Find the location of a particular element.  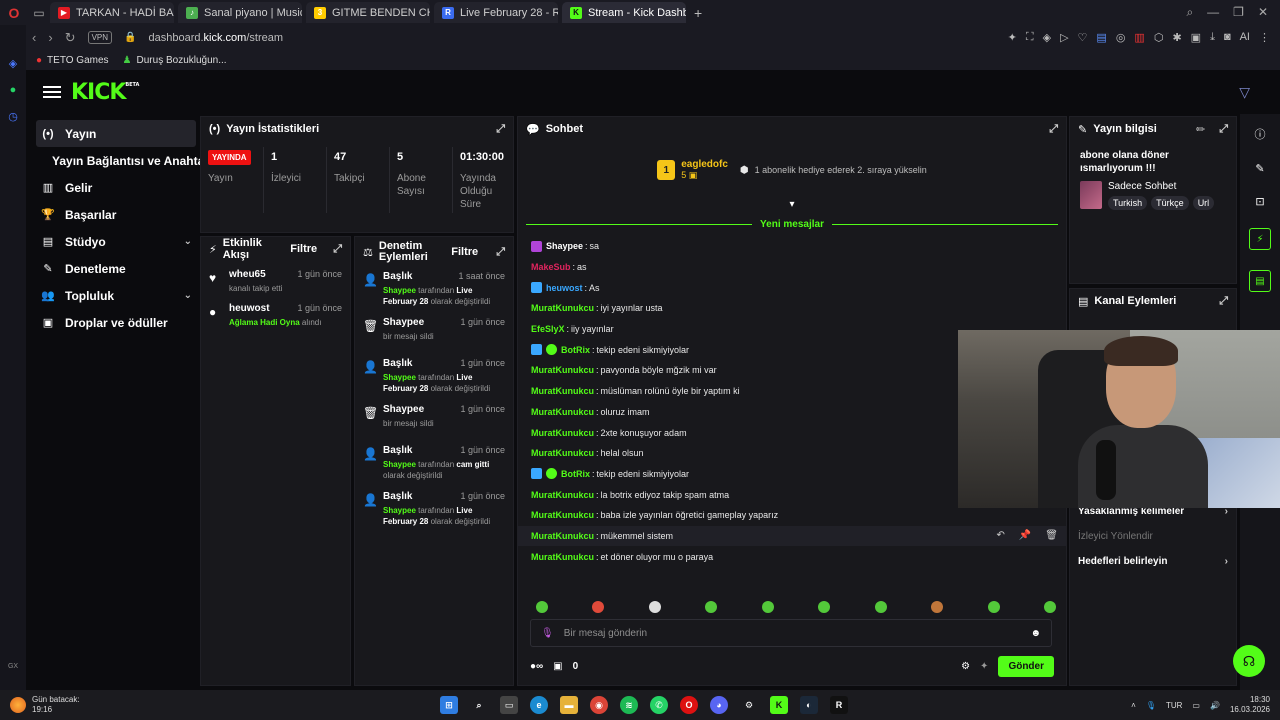

translate-icon: ▤ is located at coordinates (1101, 37).